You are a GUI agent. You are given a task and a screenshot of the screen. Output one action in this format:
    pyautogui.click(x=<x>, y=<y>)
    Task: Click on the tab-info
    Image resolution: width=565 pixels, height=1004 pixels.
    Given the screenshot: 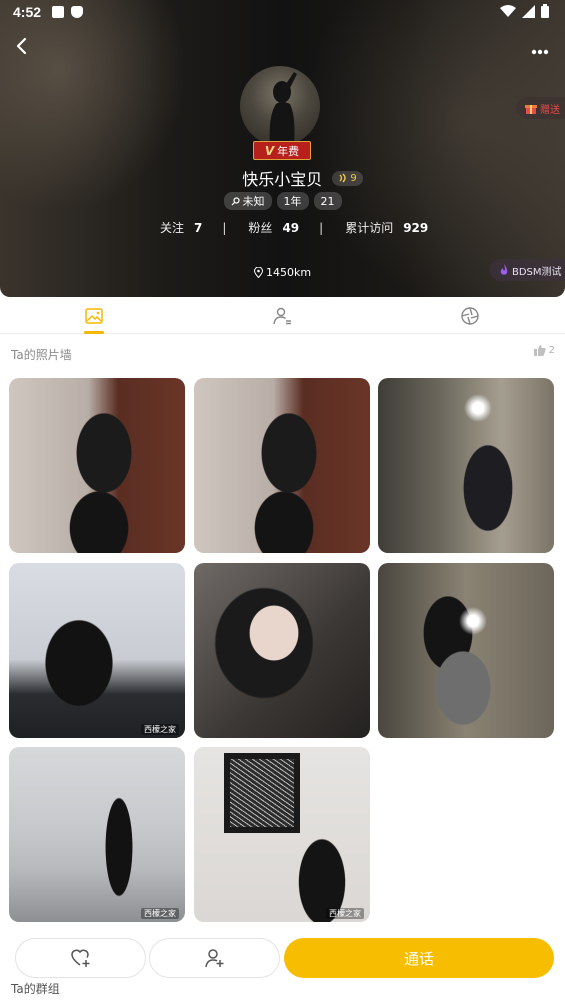 What is the action you would take?
    pyautogui.click(x=282, y=316)
    